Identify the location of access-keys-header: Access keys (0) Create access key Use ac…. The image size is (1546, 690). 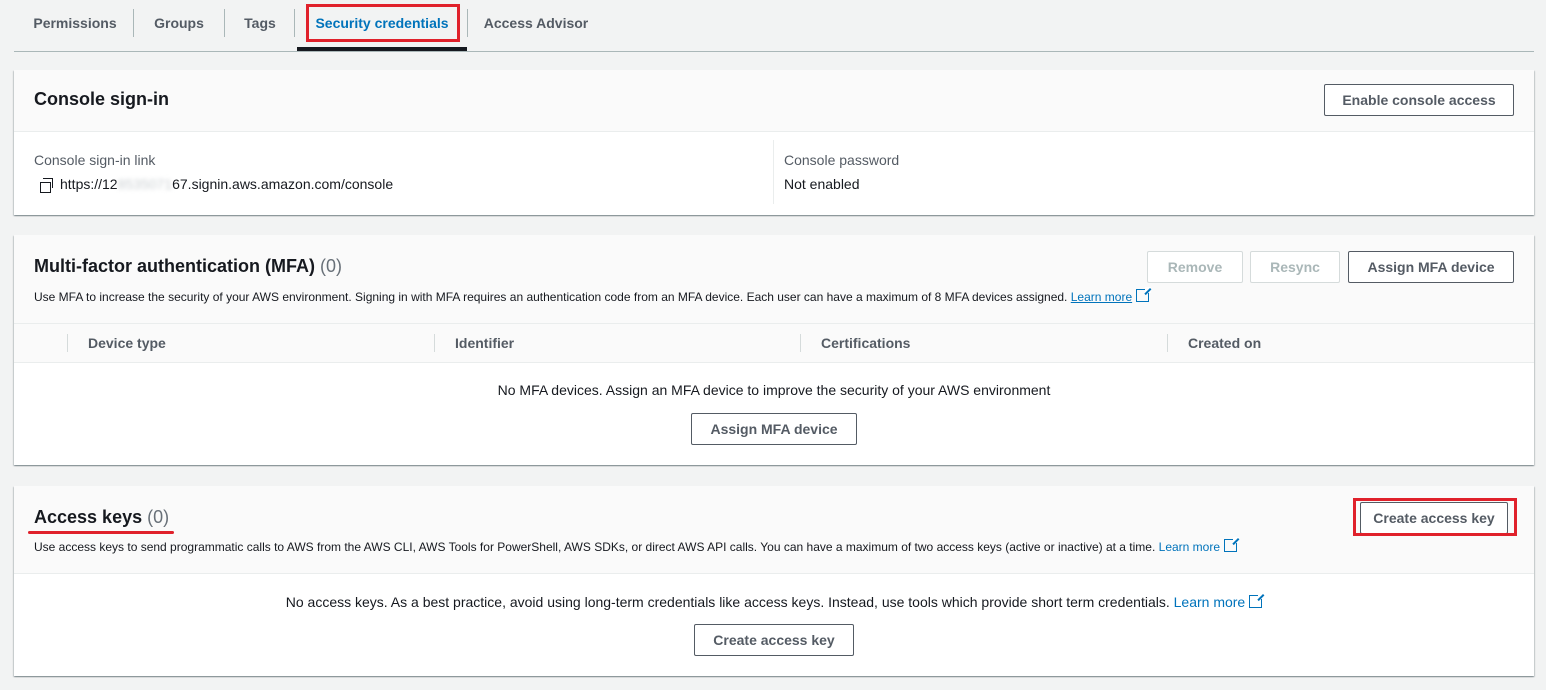
(774, 530).